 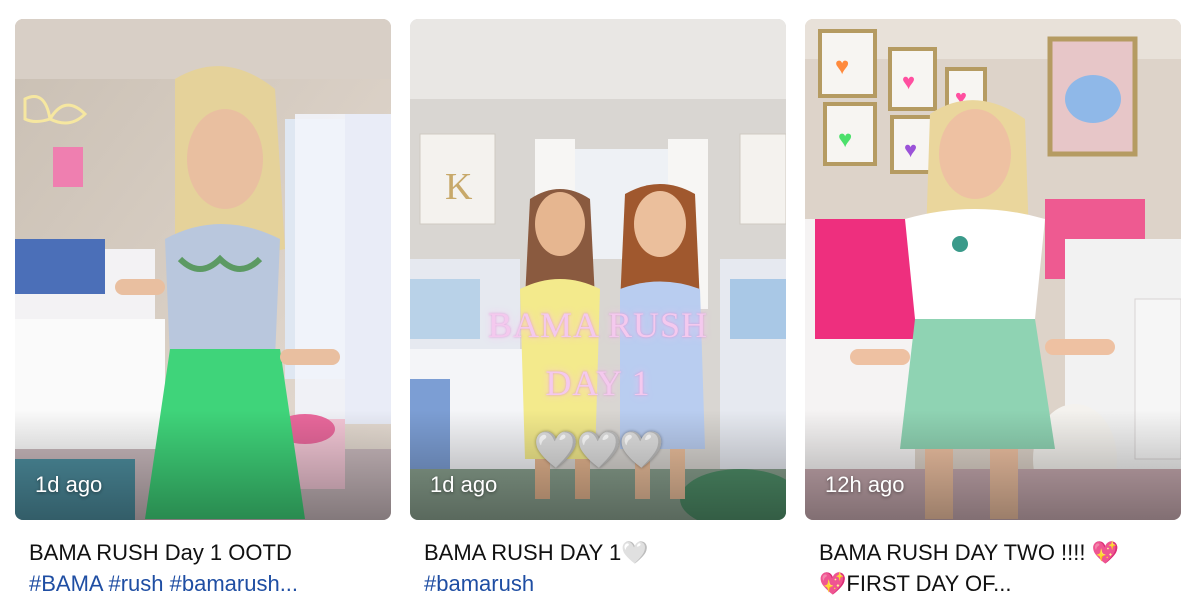 What do you see at coordinates (160, 552) in the screenshot?
I see `caption-title: BAMA RUSH Day 1 OOTD` at bounding box center [160, 552].